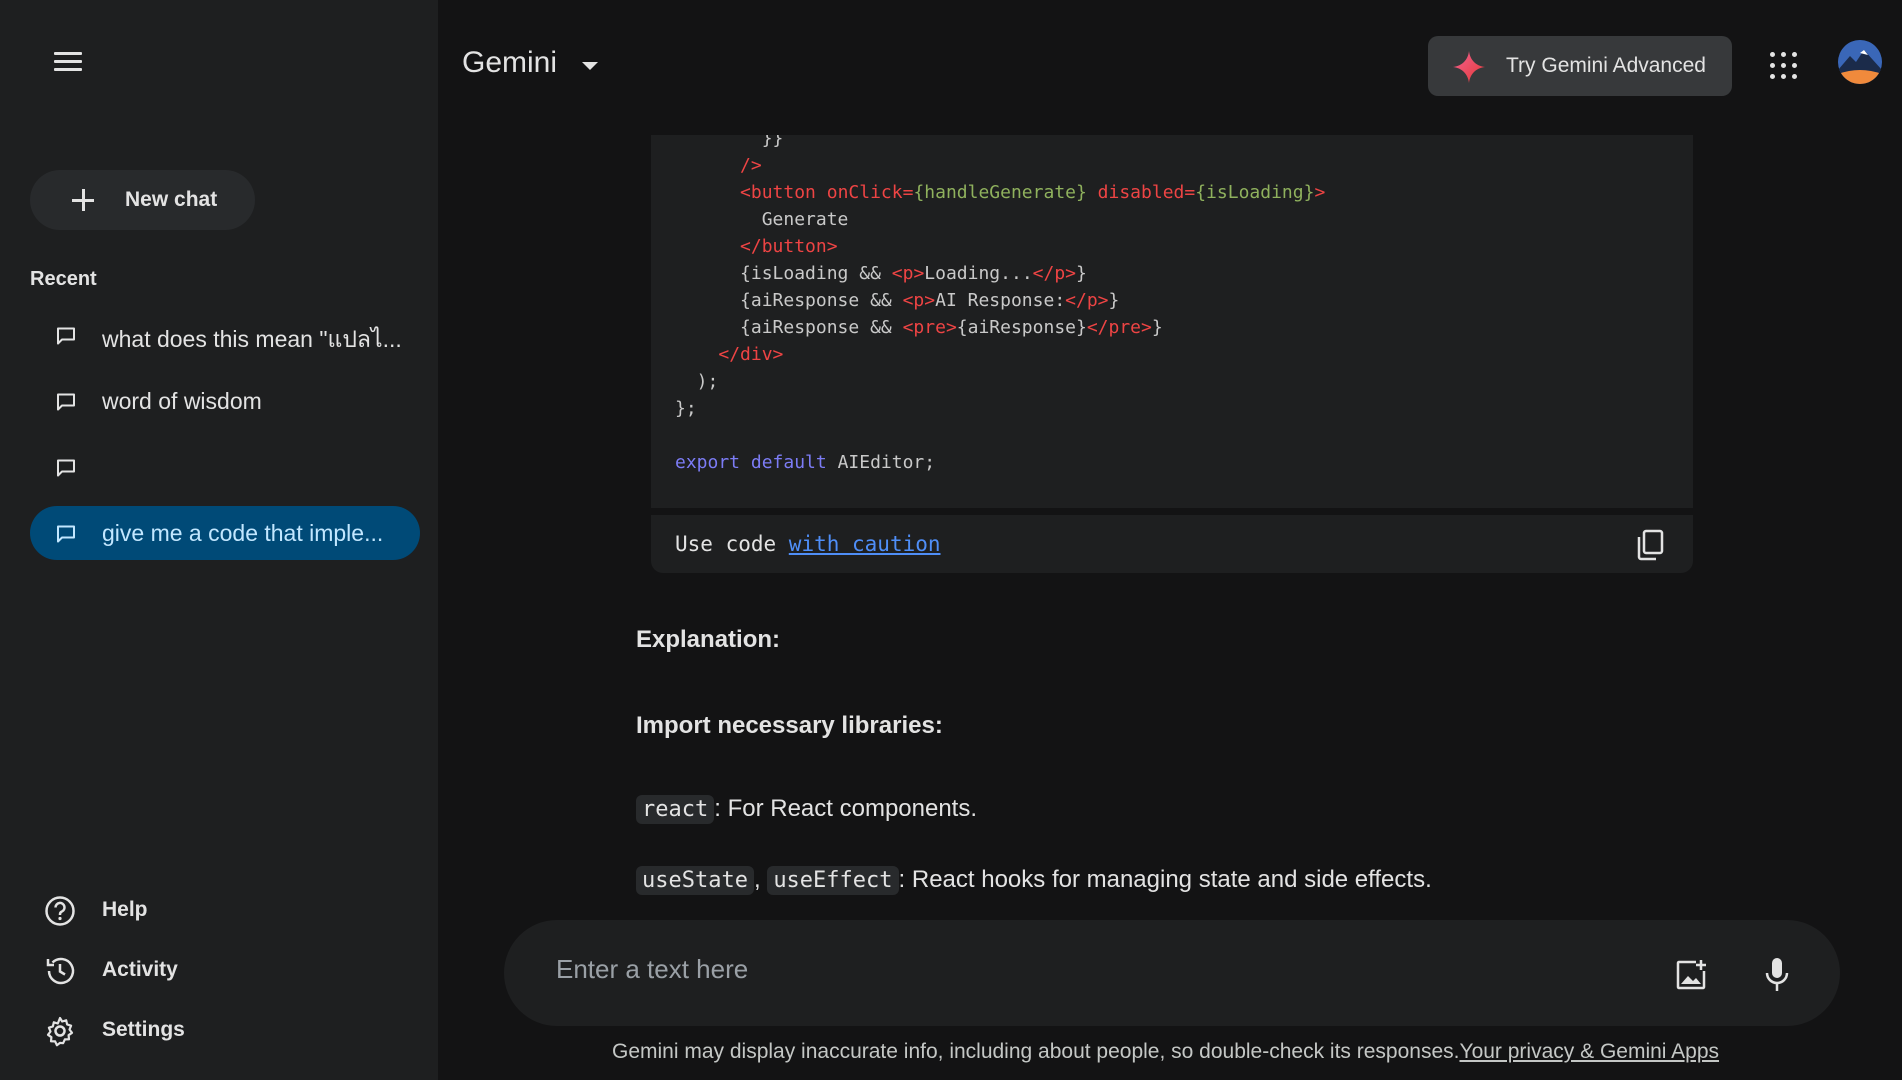 This screenshot has height=1080, width=1902. What do you see at coordinates (833, 880) in the screenshot?
I see `inline-code: useEffect` at bounding box center [833, 880].